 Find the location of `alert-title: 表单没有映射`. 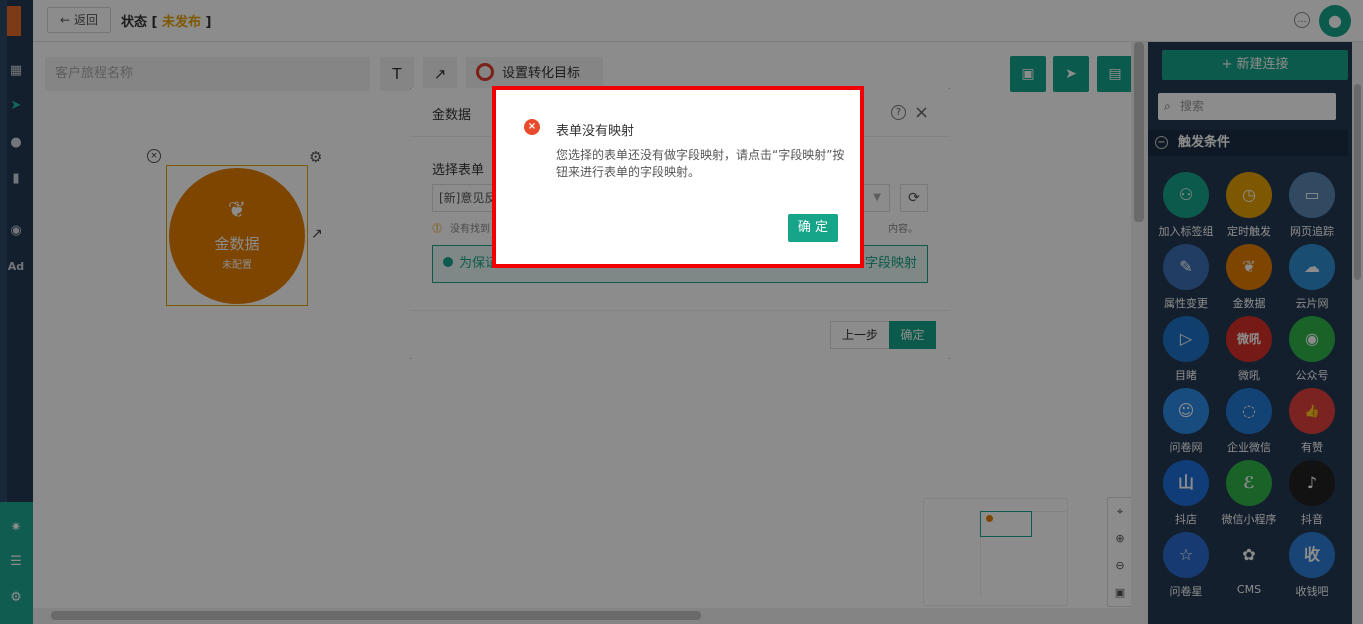

alert-title: 表单没有映射 is located at coordinates (595, 131).